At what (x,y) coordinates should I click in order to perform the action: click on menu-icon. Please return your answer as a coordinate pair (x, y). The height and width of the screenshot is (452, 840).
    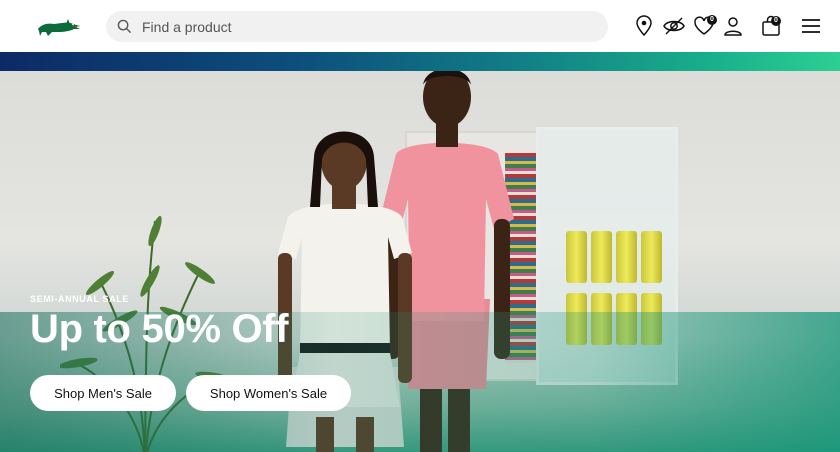
    Looking at the image, I should click on (811, 26).